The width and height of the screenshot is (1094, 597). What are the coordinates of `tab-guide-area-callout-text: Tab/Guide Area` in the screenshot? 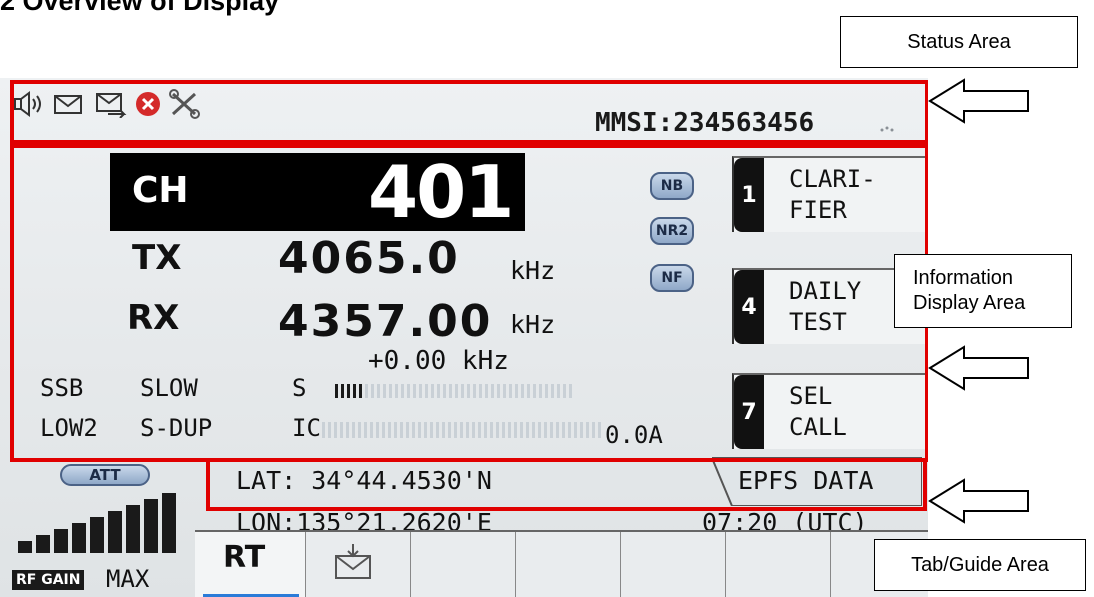 It's located at (980, 564).